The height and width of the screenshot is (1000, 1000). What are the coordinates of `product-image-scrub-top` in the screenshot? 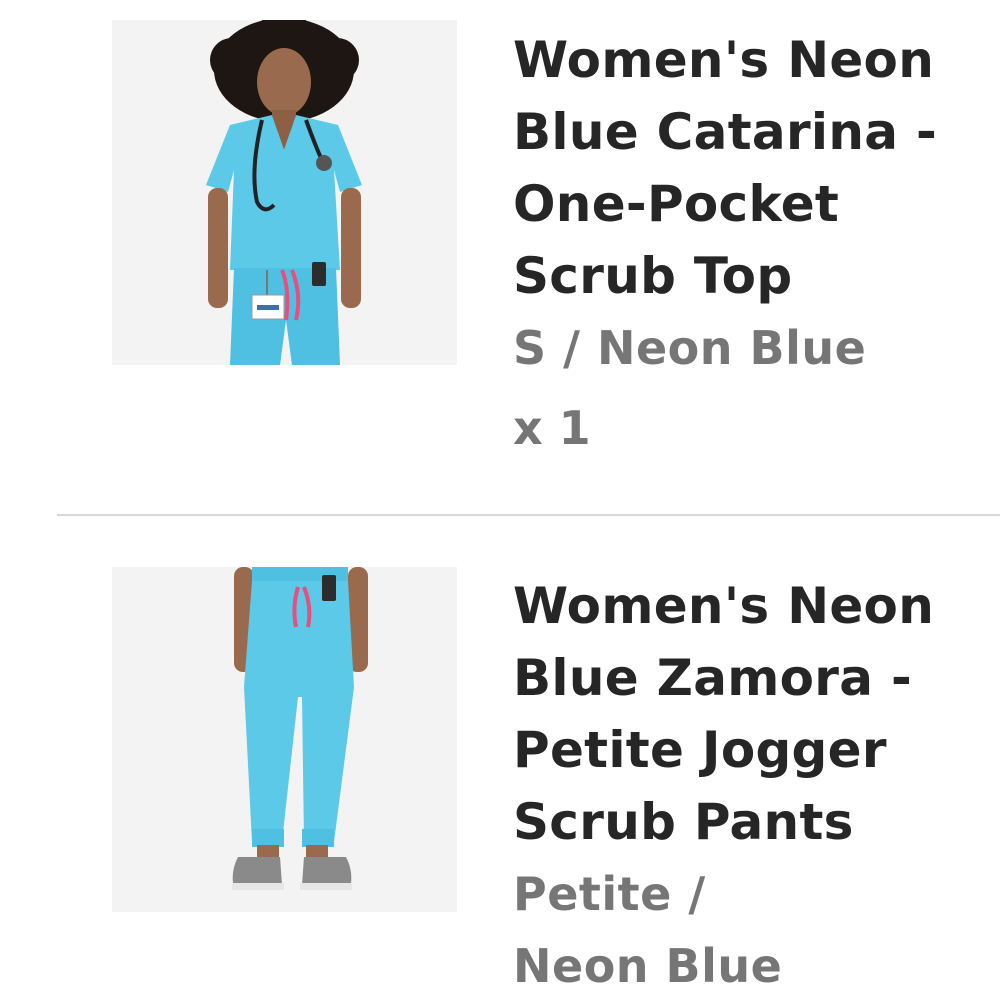 It's located at (284, 192).